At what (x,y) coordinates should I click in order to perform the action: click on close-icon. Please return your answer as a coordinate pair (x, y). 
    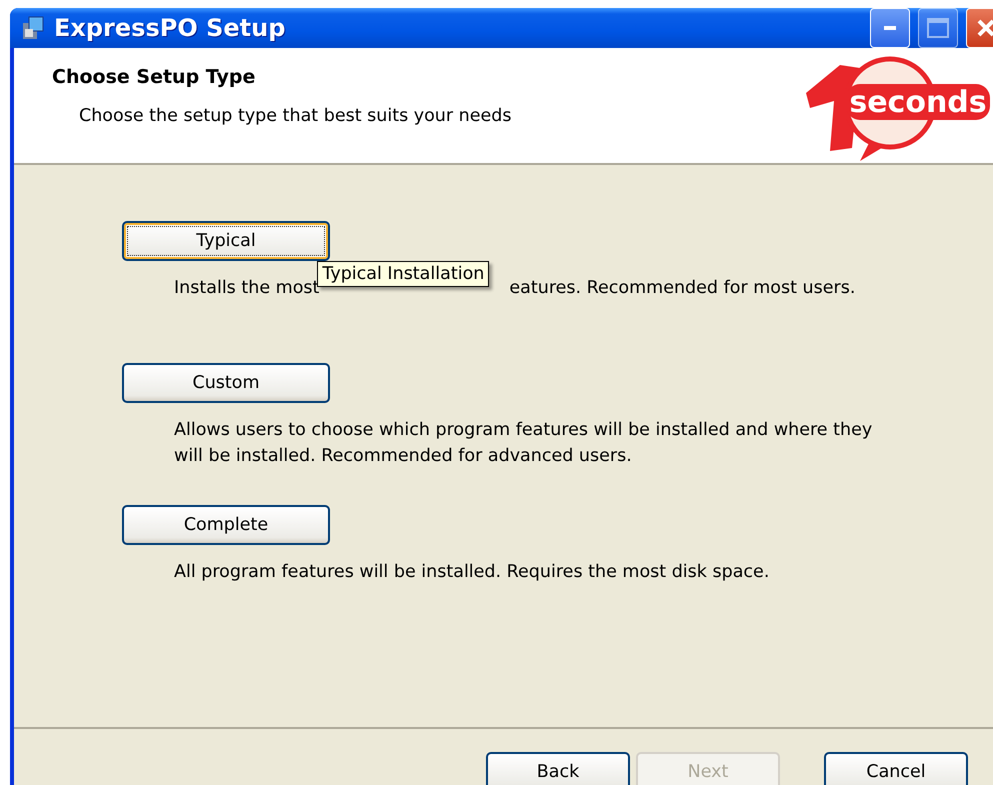
    Looking at the image, I should click on (984, 28).